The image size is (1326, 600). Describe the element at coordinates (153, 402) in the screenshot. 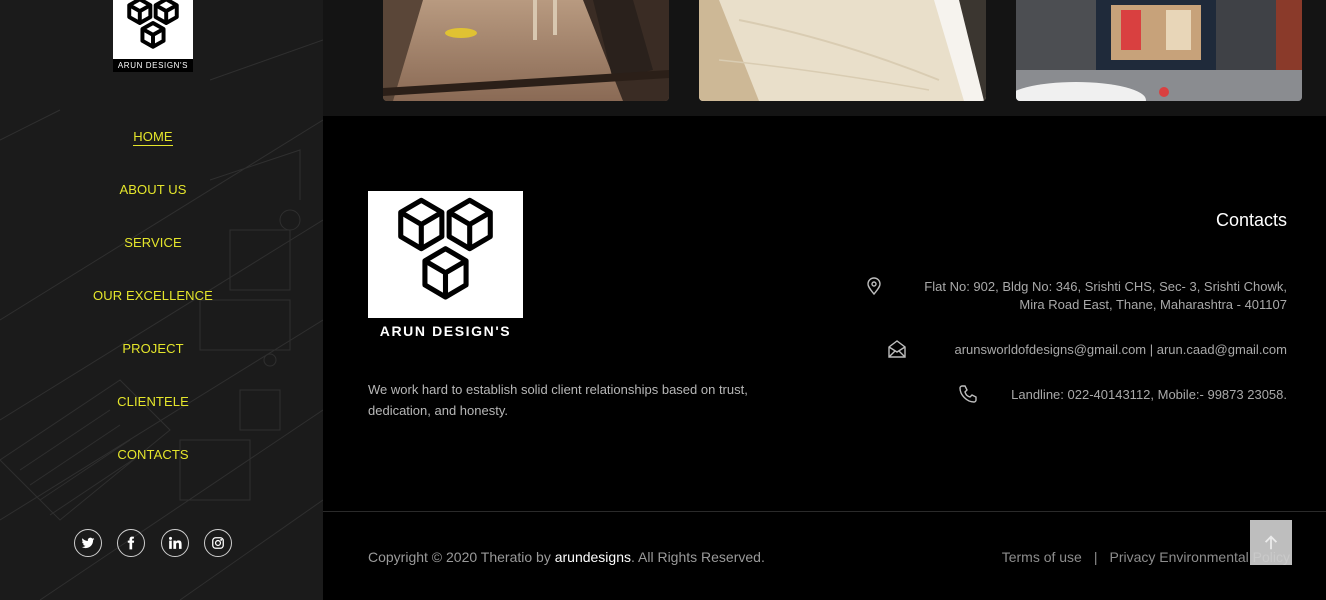

I see `nav-item-clientele: CLIENTELE` at that location.